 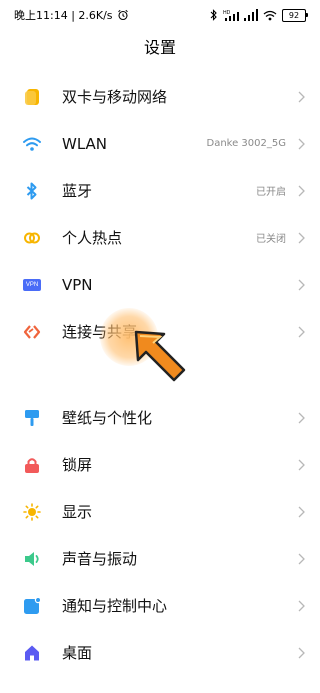 What do you see at coordinates (160, 558) in the screenshot?
I see `settings-item-sound: 声音与振动` at bounding box center [160, 558].